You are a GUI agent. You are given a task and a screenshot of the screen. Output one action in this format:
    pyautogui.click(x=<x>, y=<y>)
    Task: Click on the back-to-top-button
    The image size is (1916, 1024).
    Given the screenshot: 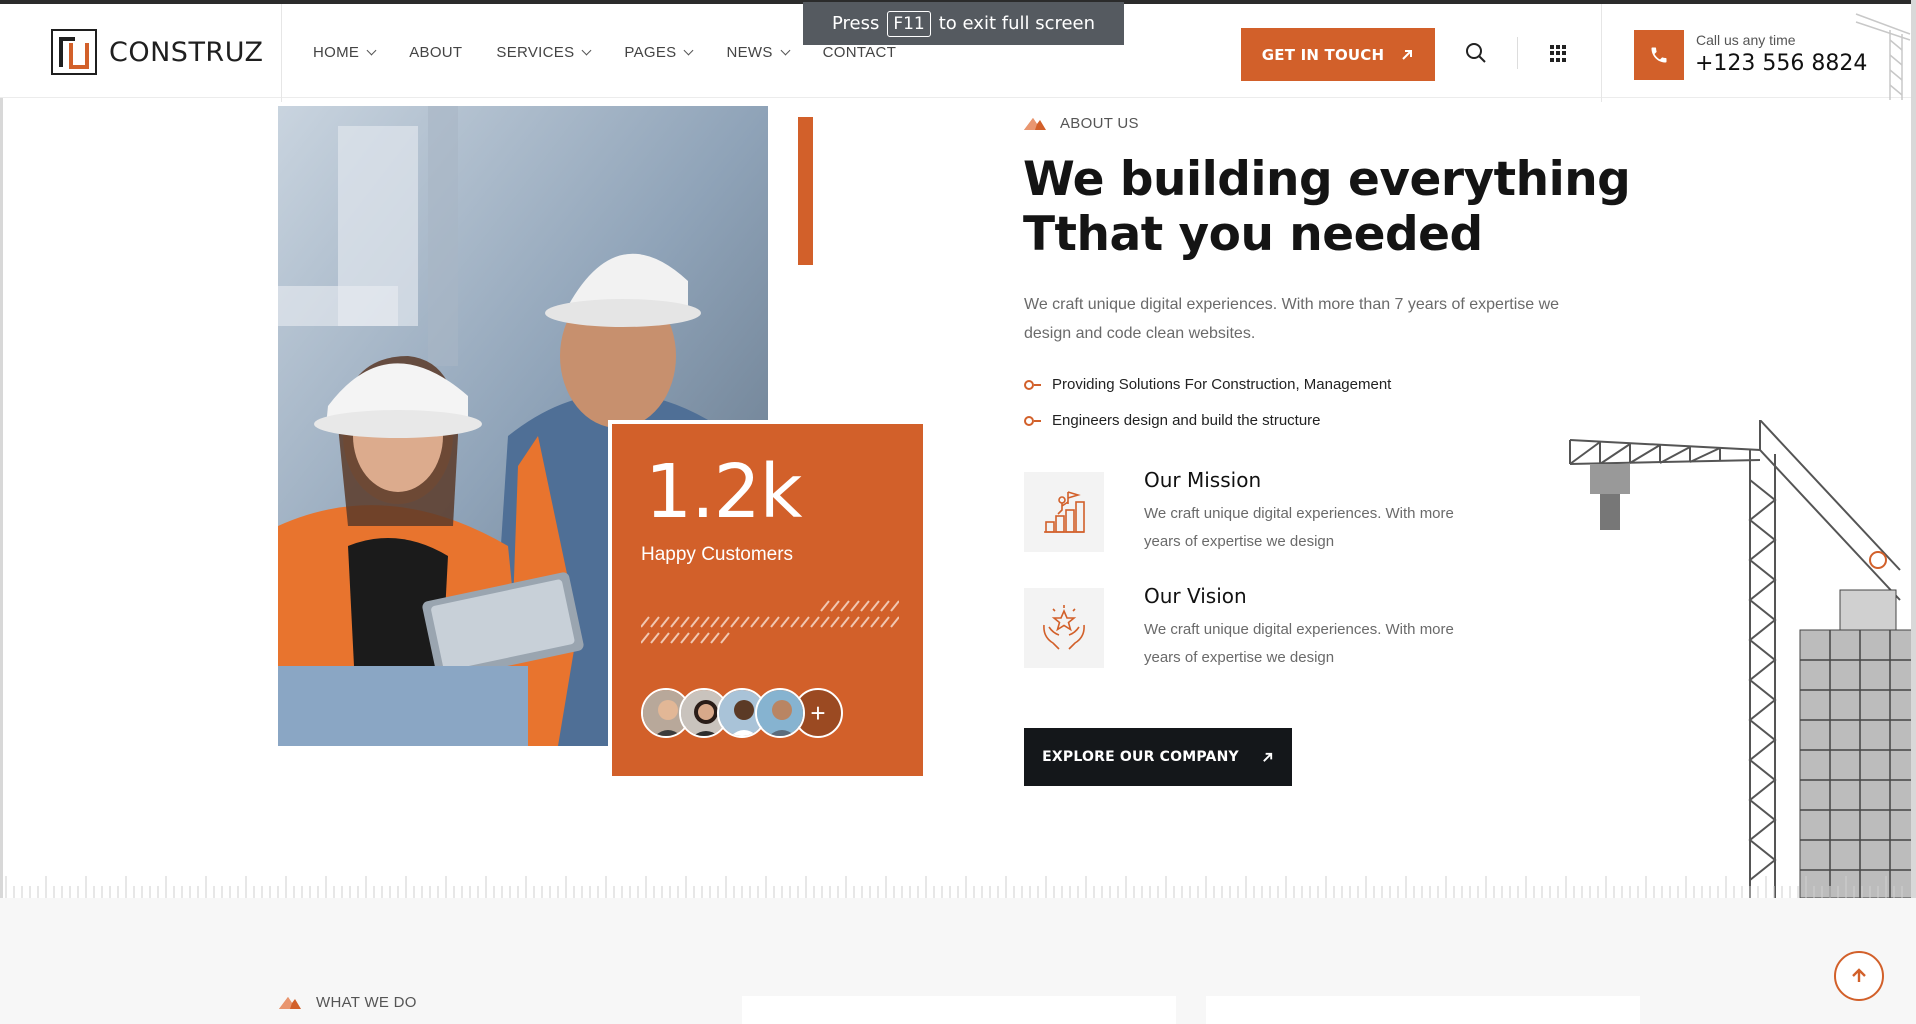 What is the action you would take?
    pyautogui.click(x=1859, y=976)
    